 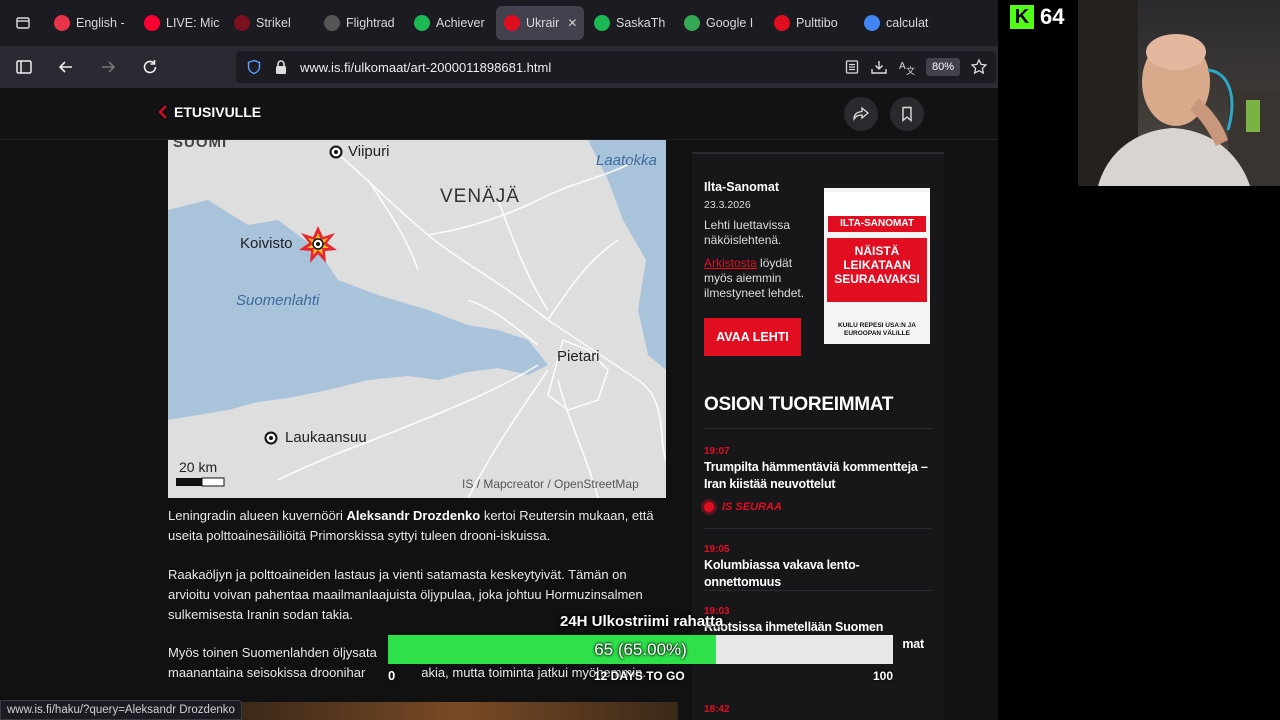 I want to click on tab-label: LIVE: Mic, so click(x=193, y=23).